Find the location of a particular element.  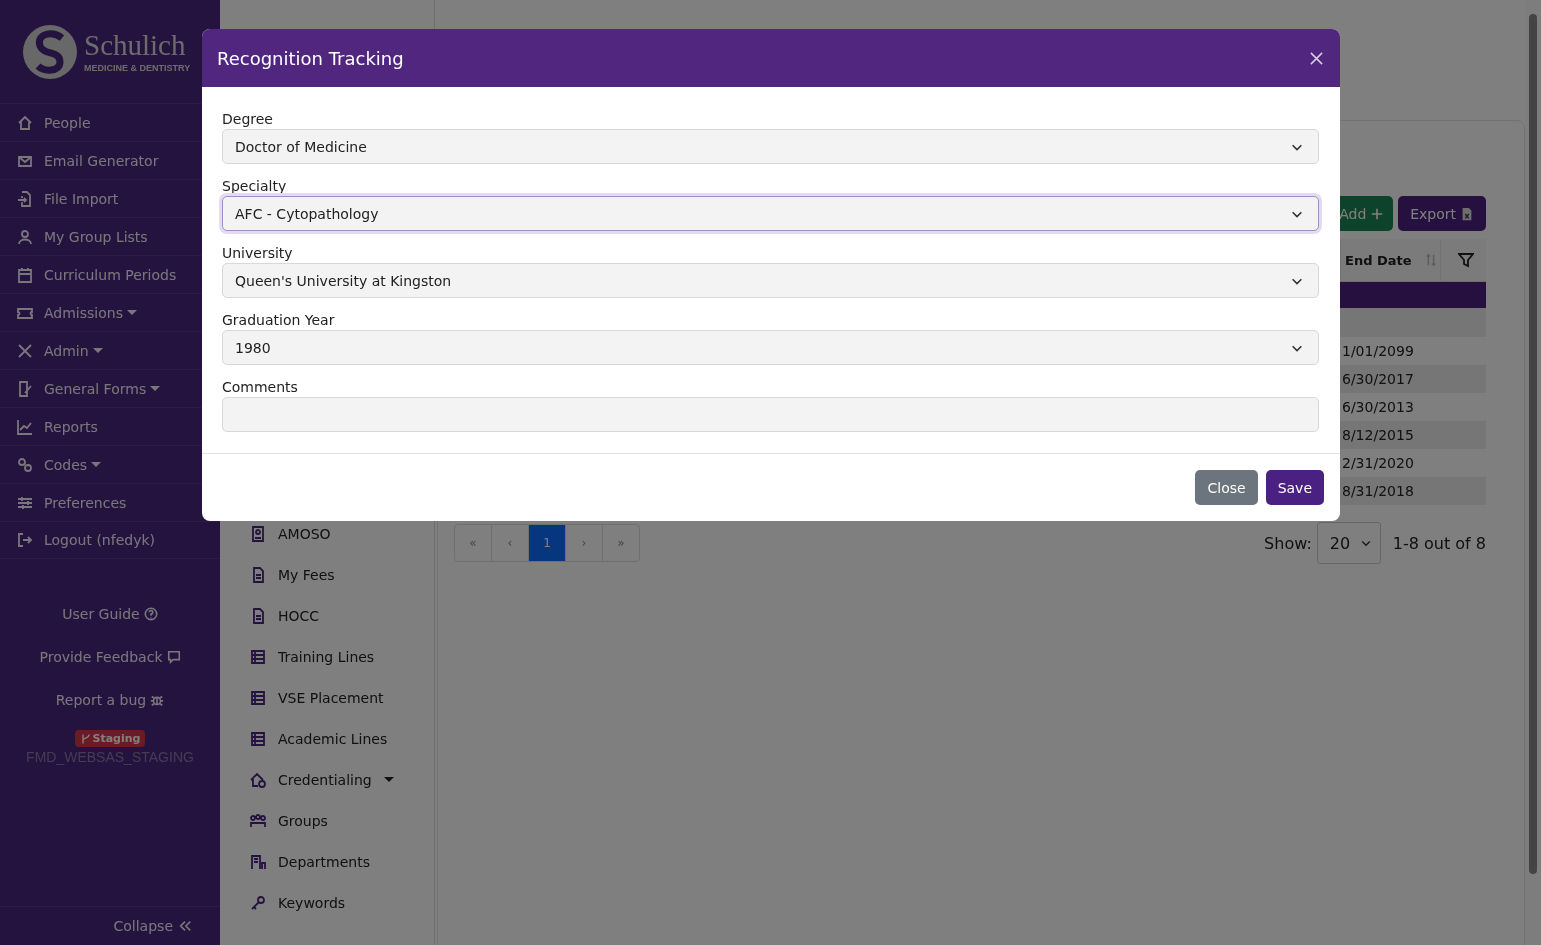

select-field: 1980 is located at coordinates (770, 347).